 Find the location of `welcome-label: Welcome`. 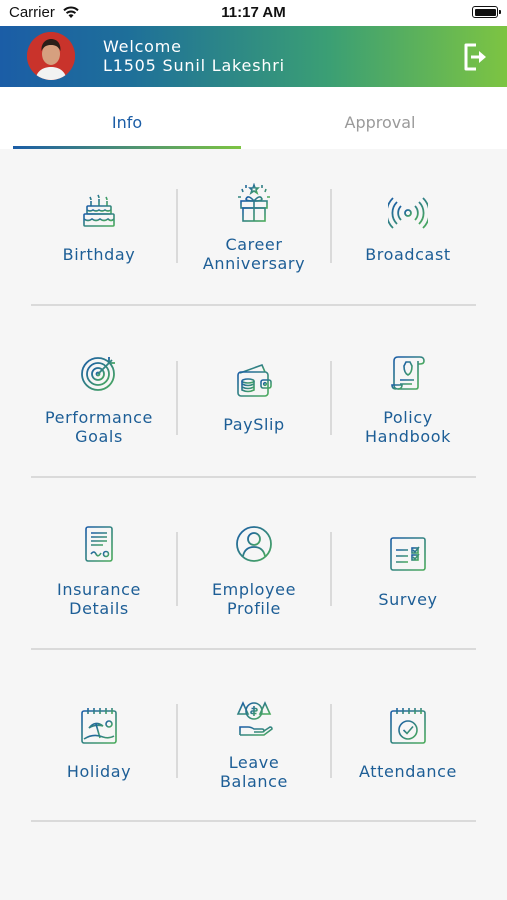

welcome-label: Welcome is located at coordinates (142, 46).